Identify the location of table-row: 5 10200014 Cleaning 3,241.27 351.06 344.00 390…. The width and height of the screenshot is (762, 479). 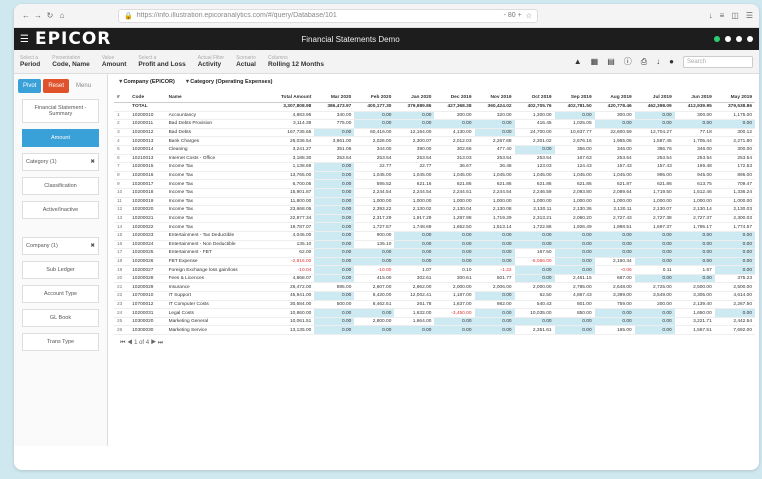
(434, 150).